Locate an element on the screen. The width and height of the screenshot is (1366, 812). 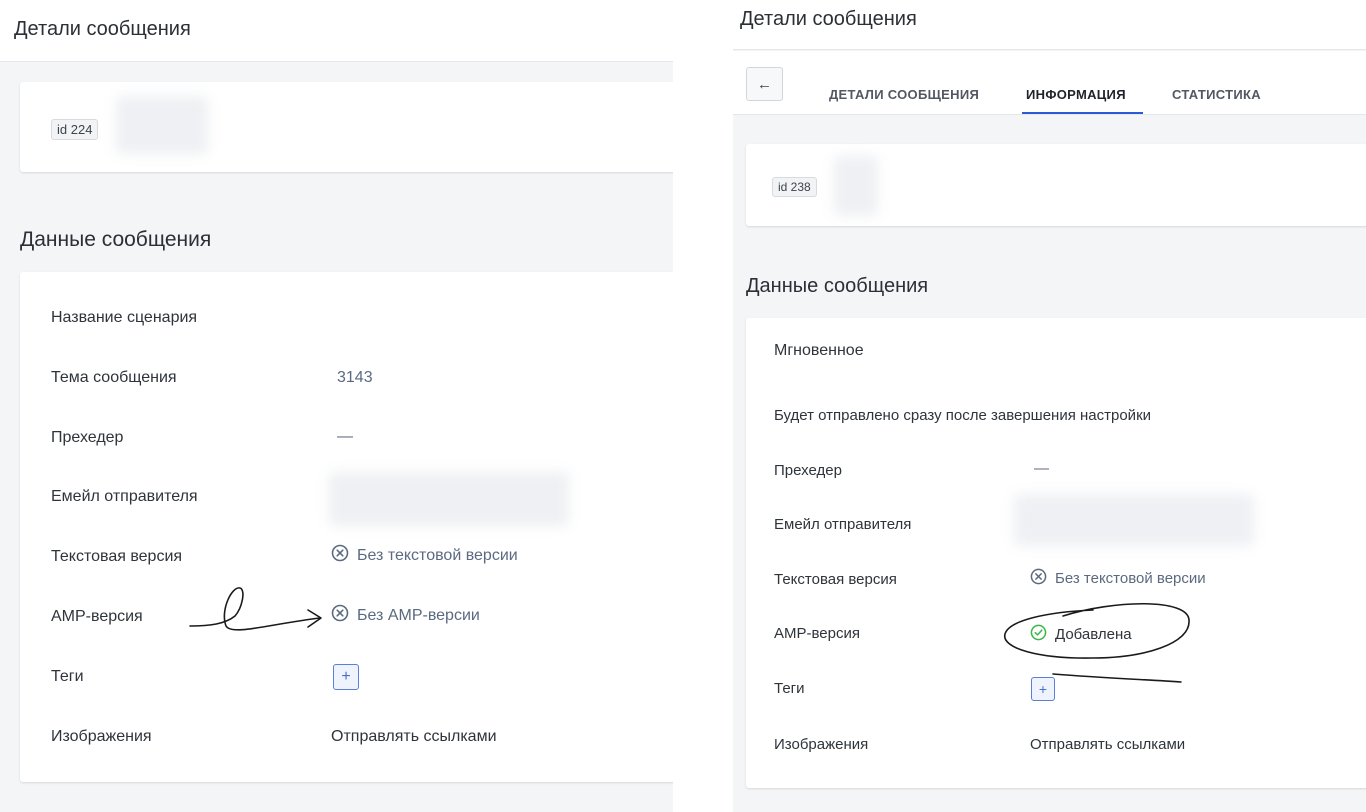
arrow-annotation is located at coordinates (255, 609).